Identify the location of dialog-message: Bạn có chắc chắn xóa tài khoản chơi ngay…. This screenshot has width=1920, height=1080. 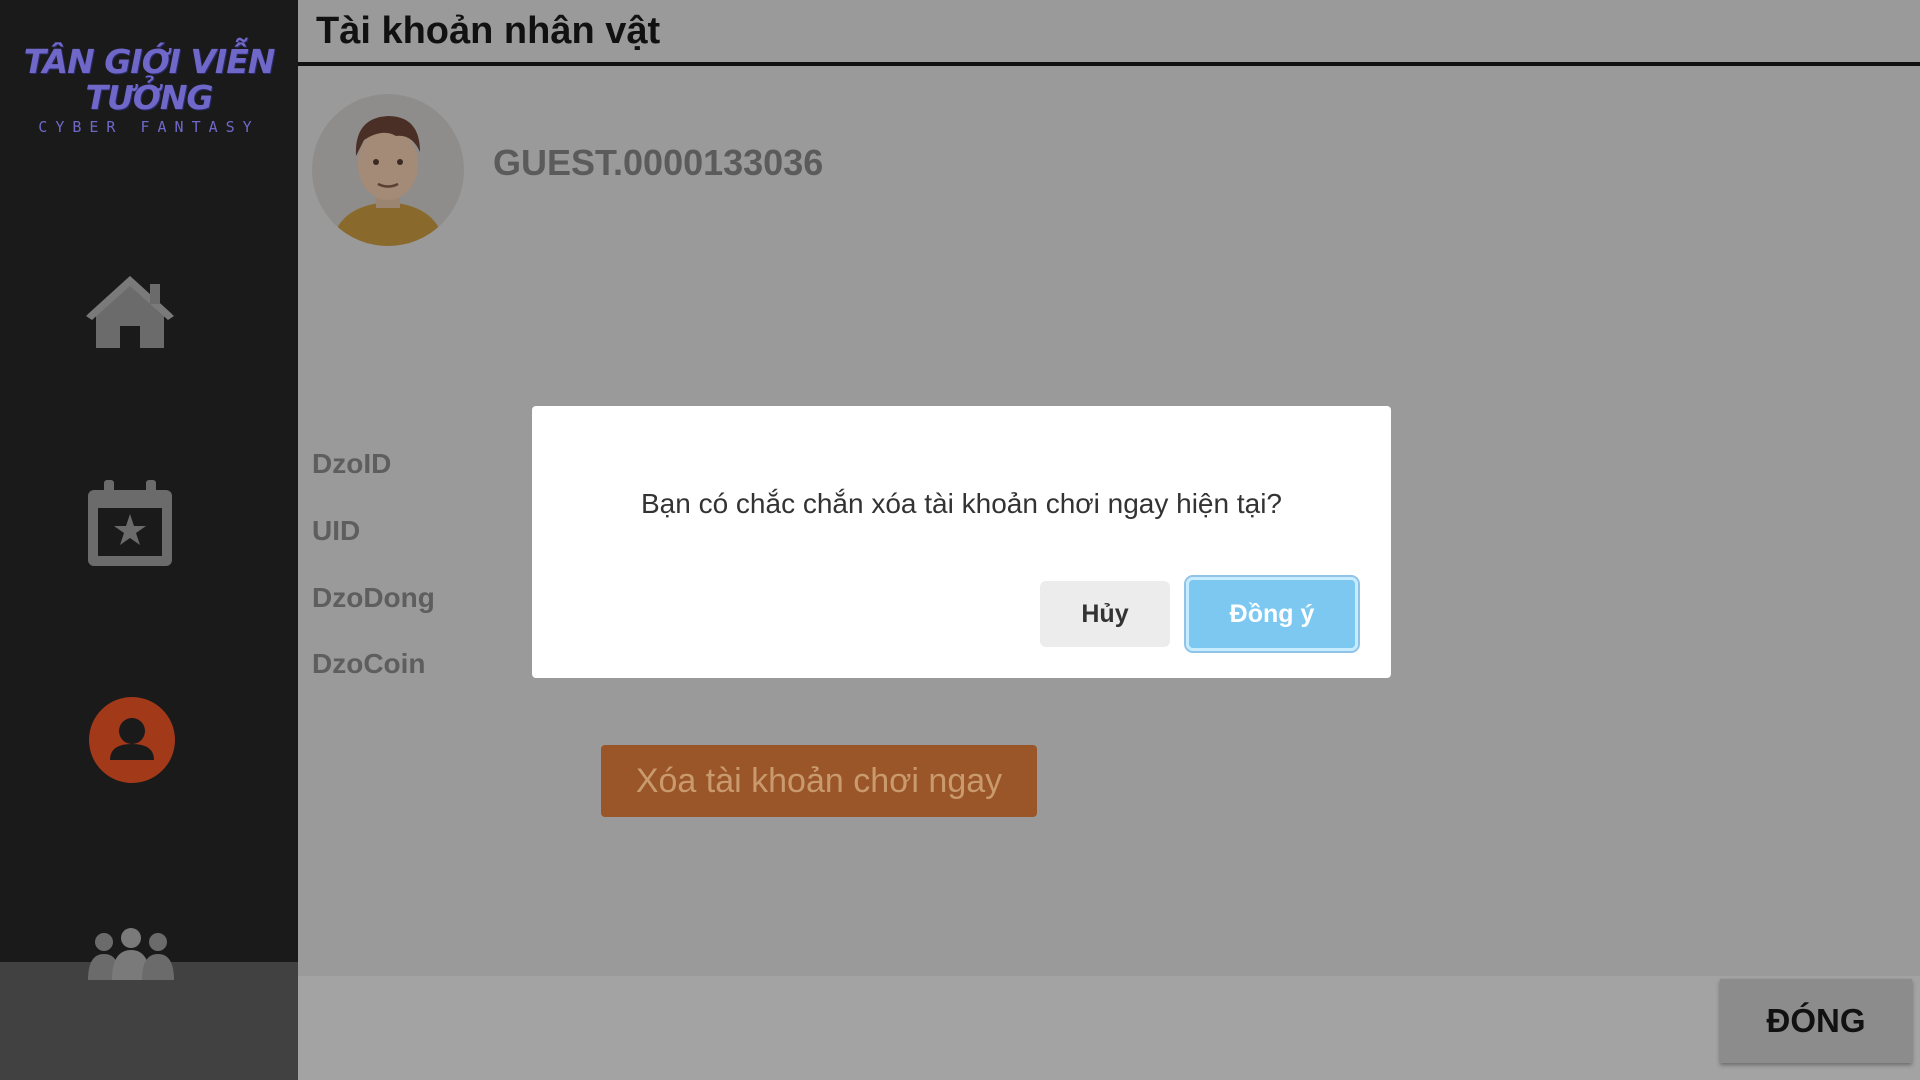
(961, 503).